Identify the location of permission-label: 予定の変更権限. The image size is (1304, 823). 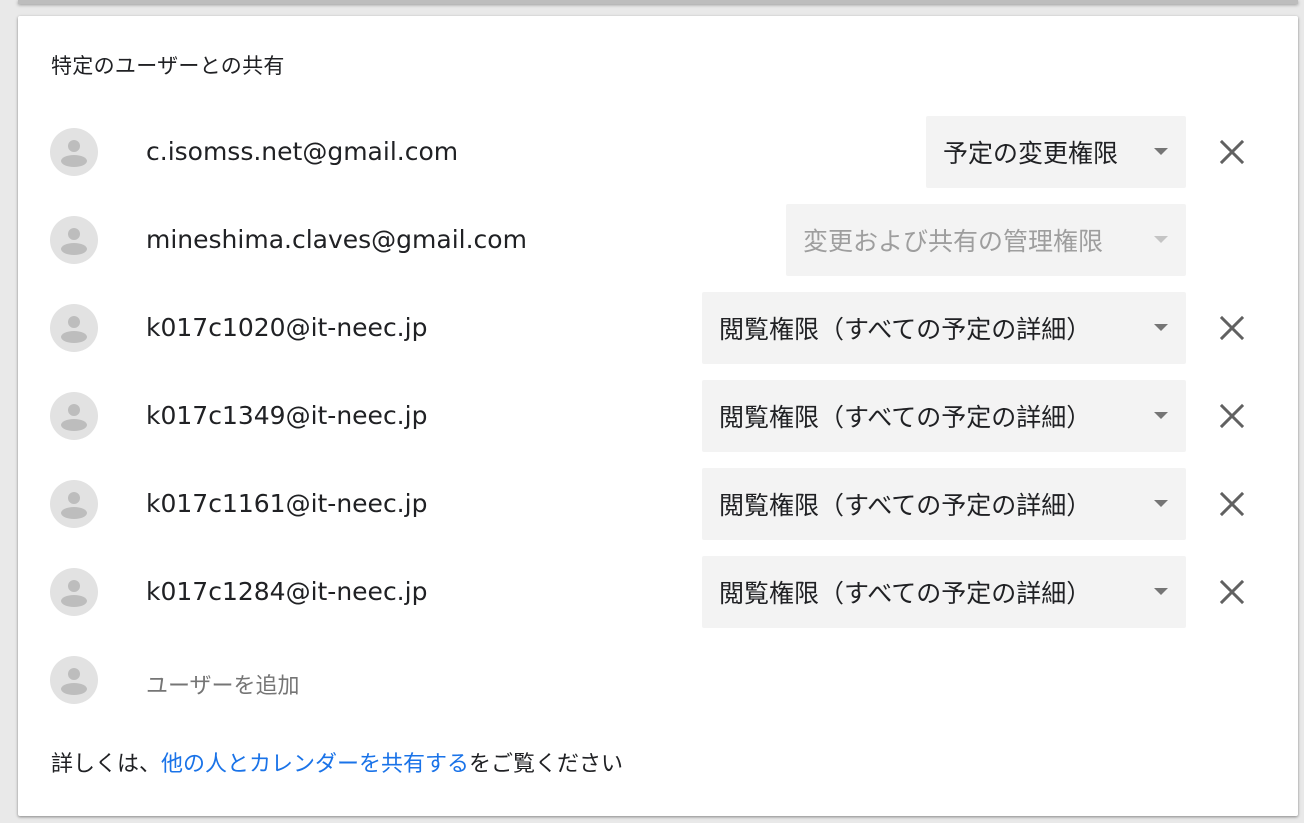
(1031, 153).